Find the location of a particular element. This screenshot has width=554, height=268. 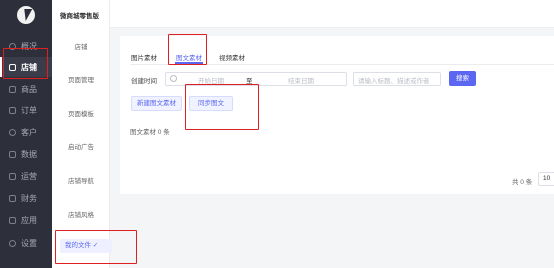

chart-icon is located at coordinates (12, 154).